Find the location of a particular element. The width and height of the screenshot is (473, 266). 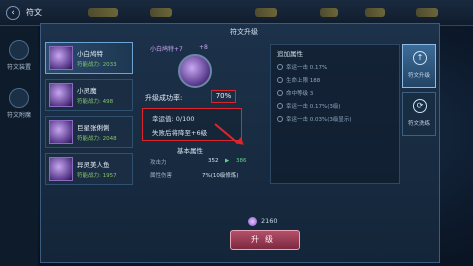

extra-attr-text: 命中等级 3 is located at coordinates (300, 94).